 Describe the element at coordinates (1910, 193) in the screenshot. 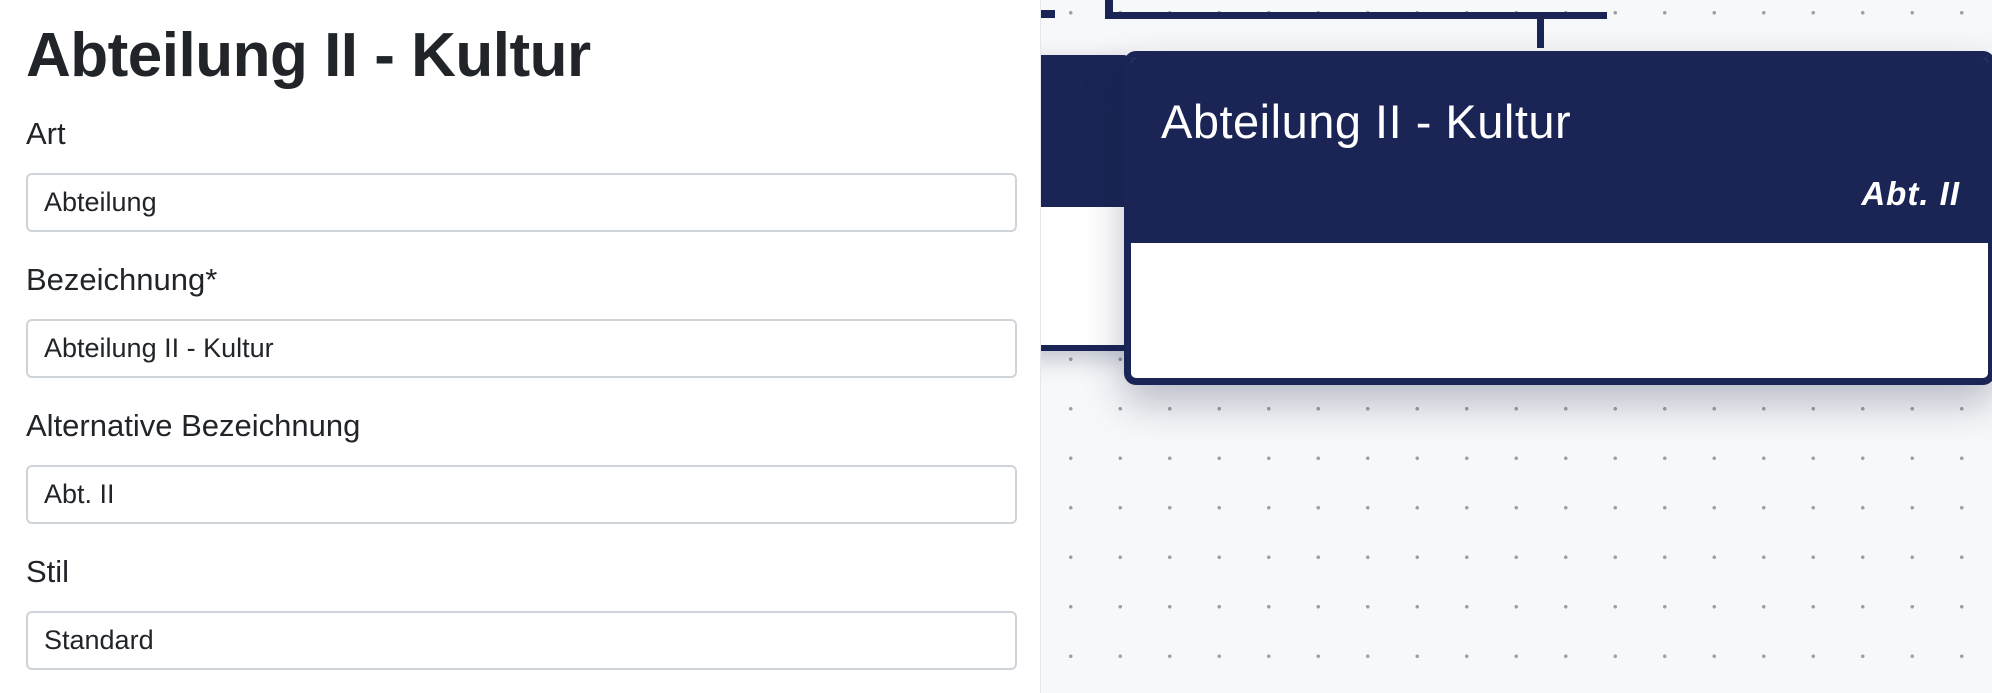

I see `org-node-alt-label: Abt. II` at that location.